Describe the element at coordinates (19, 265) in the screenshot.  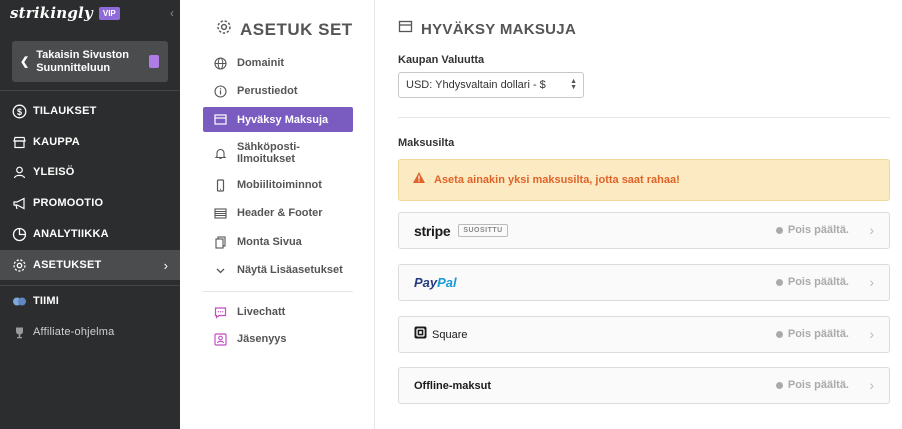
I see `gear-icon` at that location.